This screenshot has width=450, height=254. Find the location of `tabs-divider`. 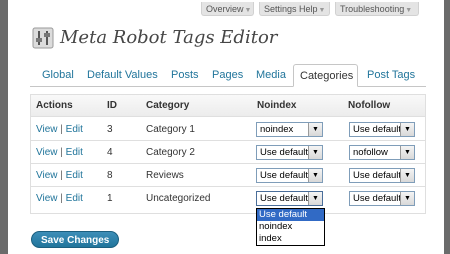

tabs-divider is located at coordinates (228, 86).